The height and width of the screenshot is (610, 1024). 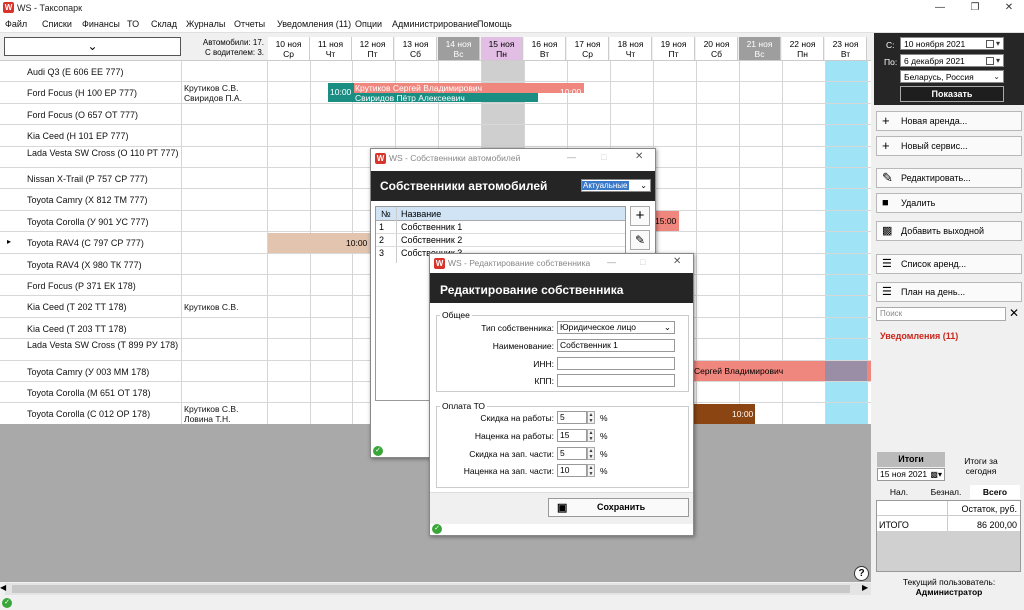 What do you see at coordinates (845, 44) in the screenshot?
I see `day-date: 23 ноя` at bounding box center [845, 44].